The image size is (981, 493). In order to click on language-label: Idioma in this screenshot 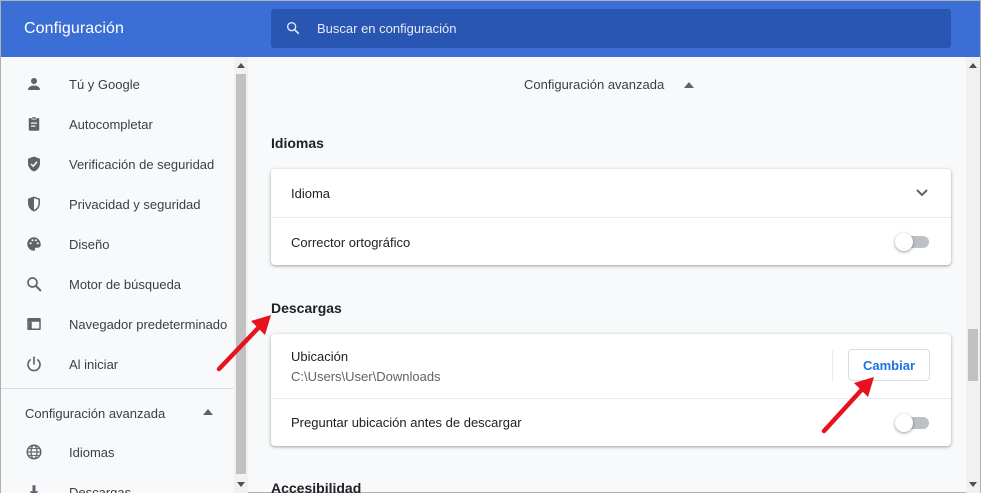, I will do `click(311, 193)`.